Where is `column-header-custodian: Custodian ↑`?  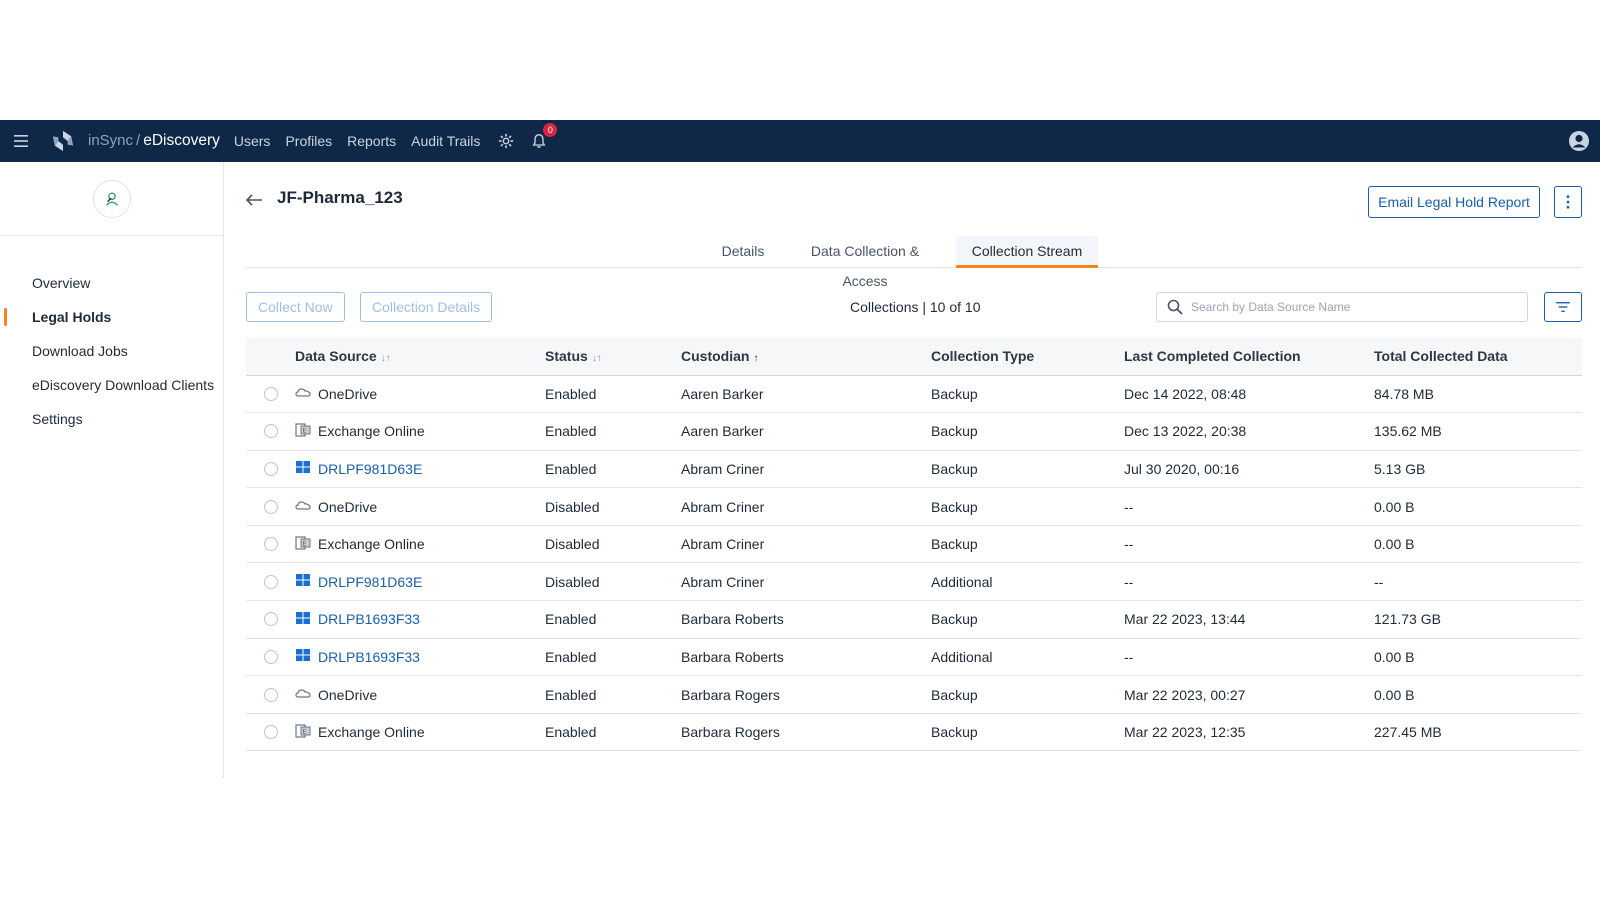
column-header-custodian: Custodian ↑ is located at coordinates (806, 357).